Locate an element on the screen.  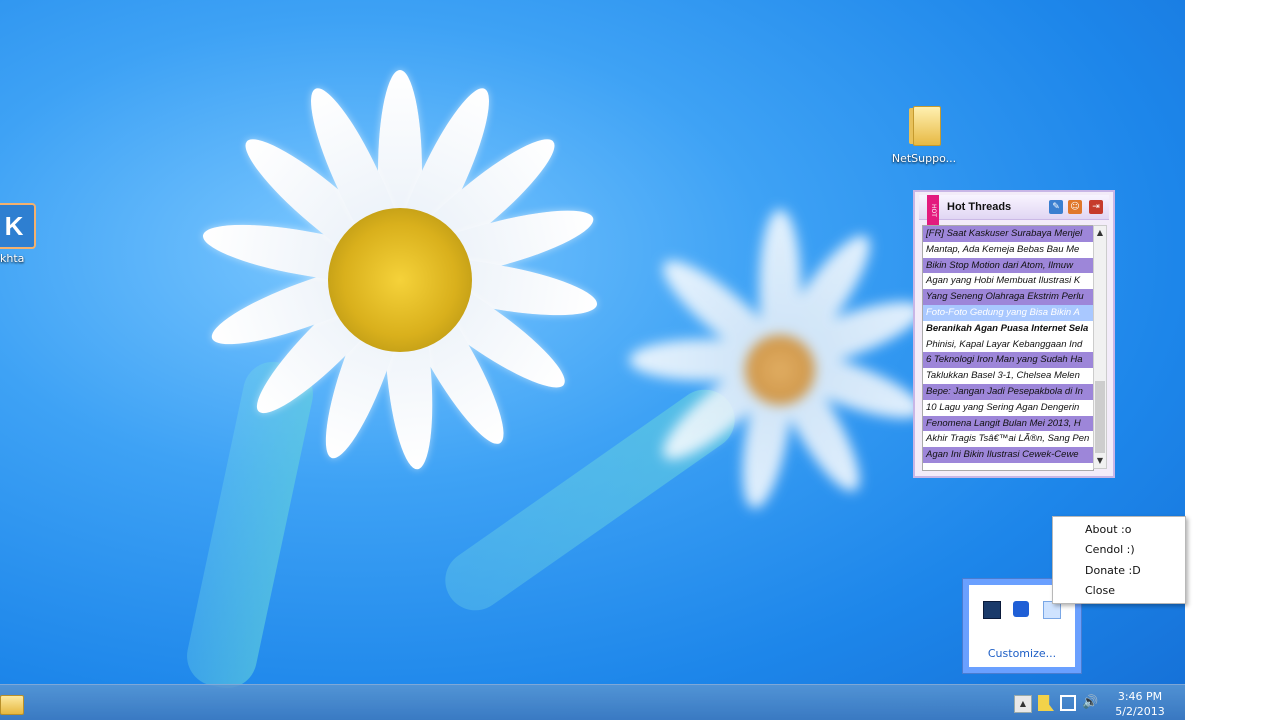
clock-date: 5/2/2013 is located at coordinates (1140, 711).